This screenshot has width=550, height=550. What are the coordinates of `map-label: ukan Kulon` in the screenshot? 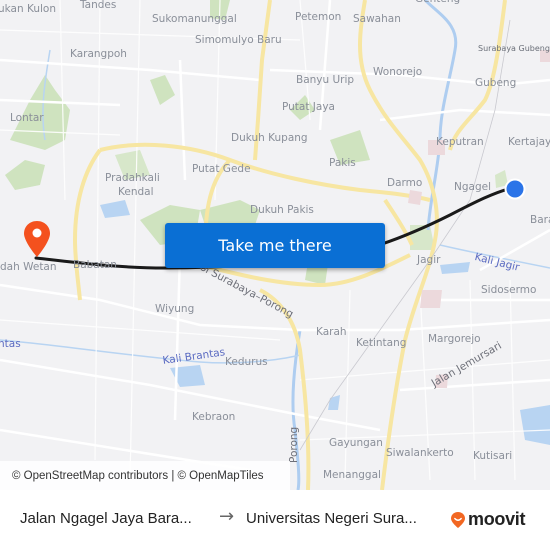 It's located at (28, 9).